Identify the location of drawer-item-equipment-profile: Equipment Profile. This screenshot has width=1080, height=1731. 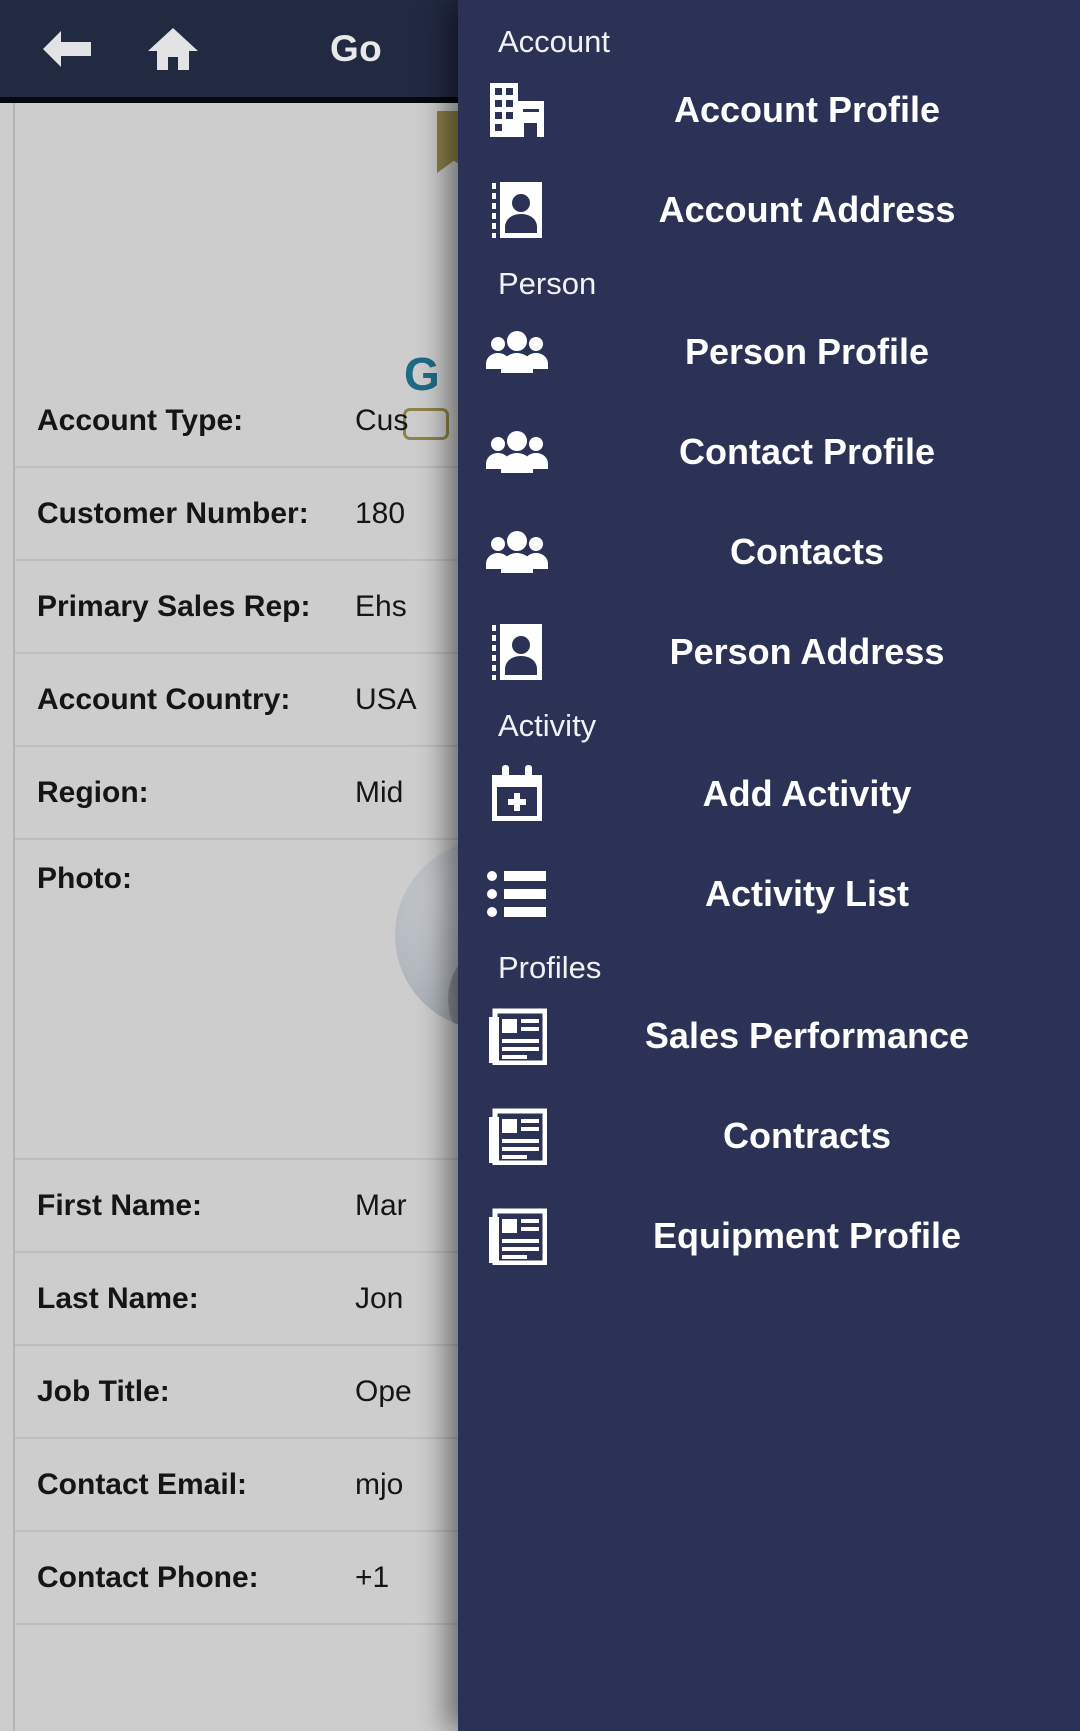
(769, 1236).